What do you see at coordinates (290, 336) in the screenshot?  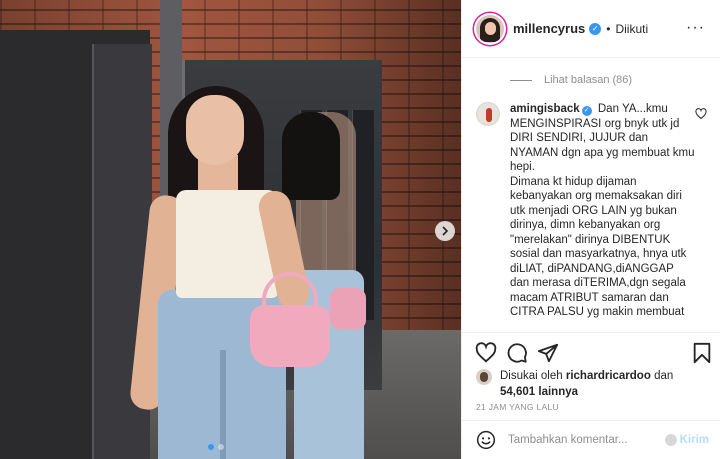 I see `pink-handbag` at bounding box center [290, 336].